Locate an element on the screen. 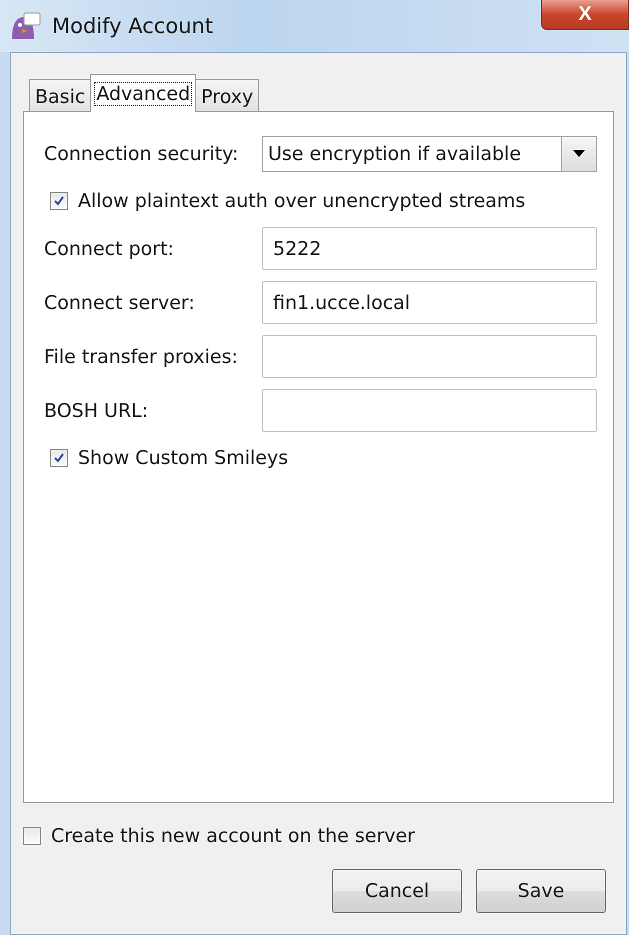 This screenshot has width=629, height=935. dialog-button: Cancel is located at coordinates (397, 891).